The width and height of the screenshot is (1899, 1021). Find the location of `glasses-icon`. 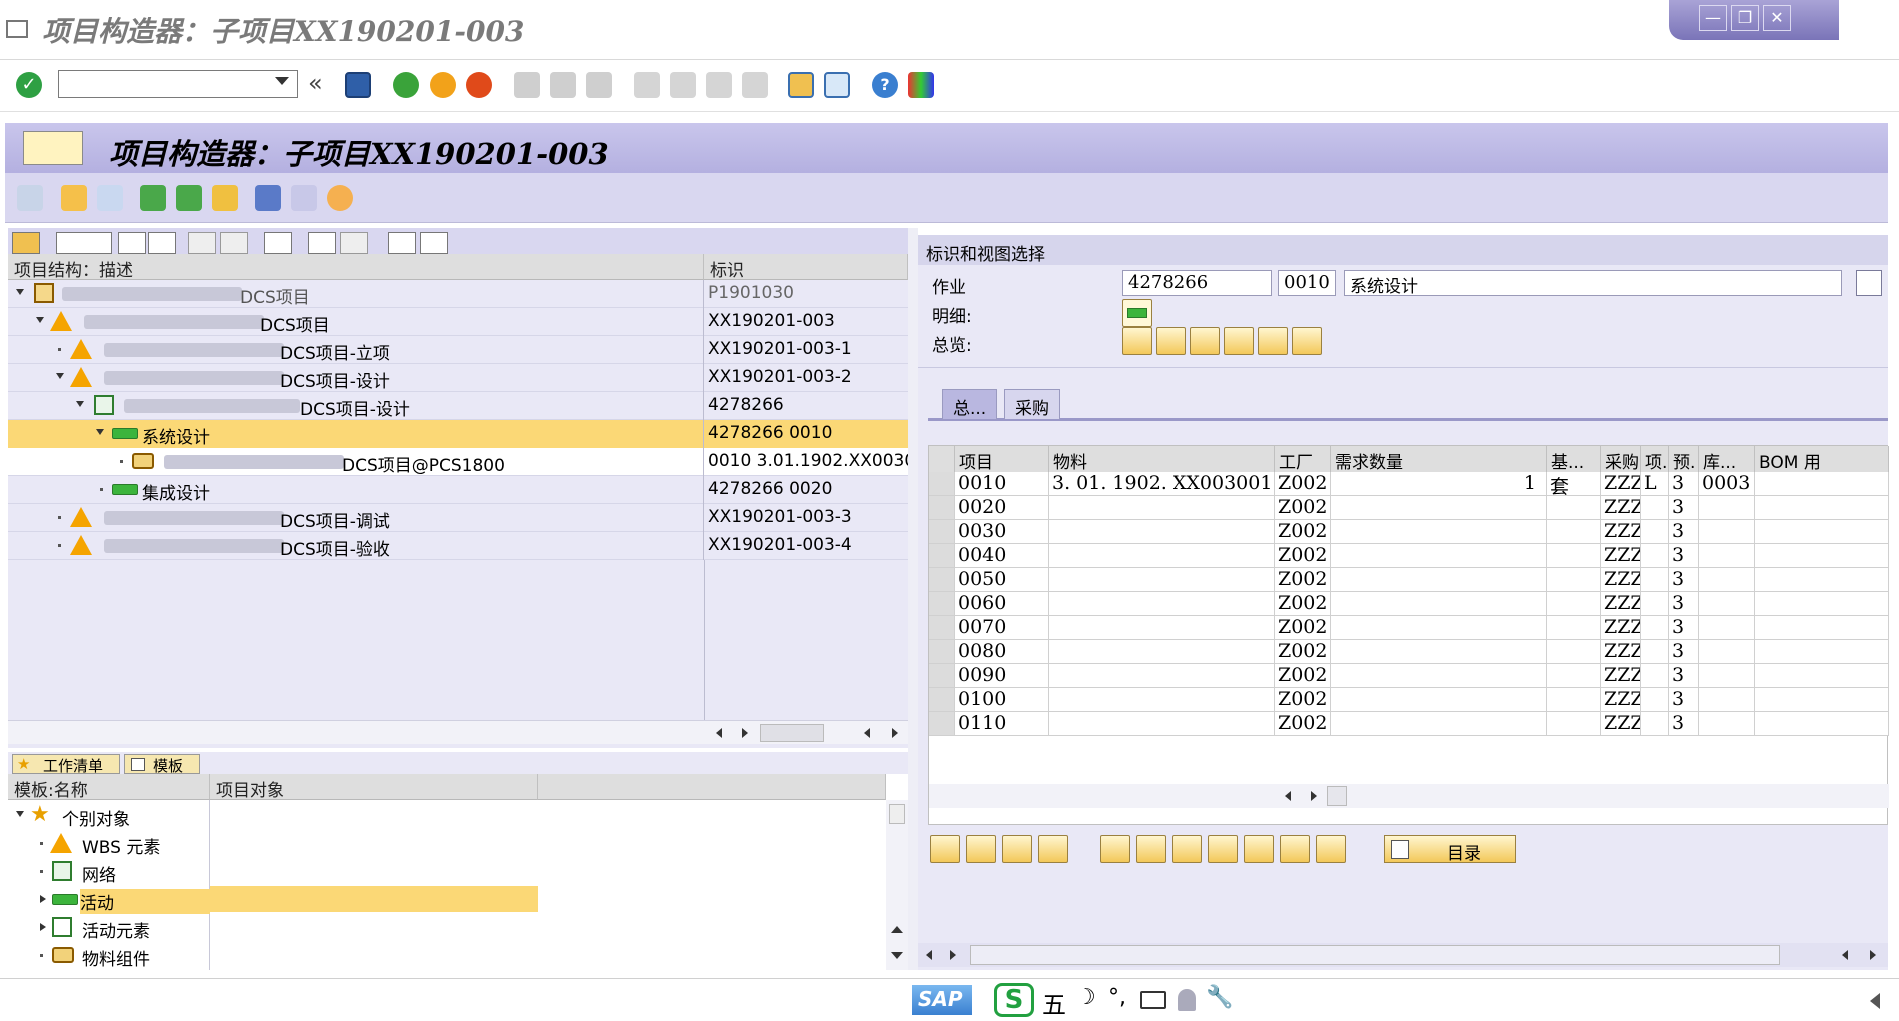

glasses-icon is located at coordinates (30, 198).